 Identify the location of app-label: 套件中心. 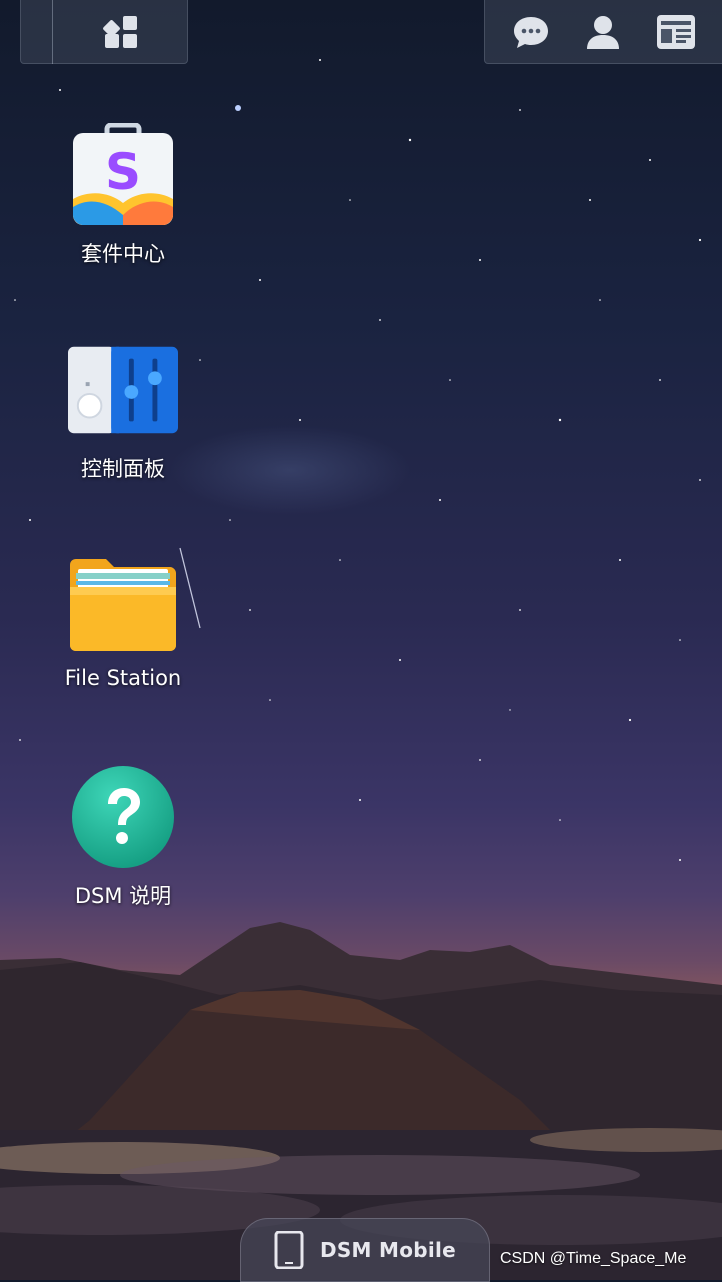
(123, 254).